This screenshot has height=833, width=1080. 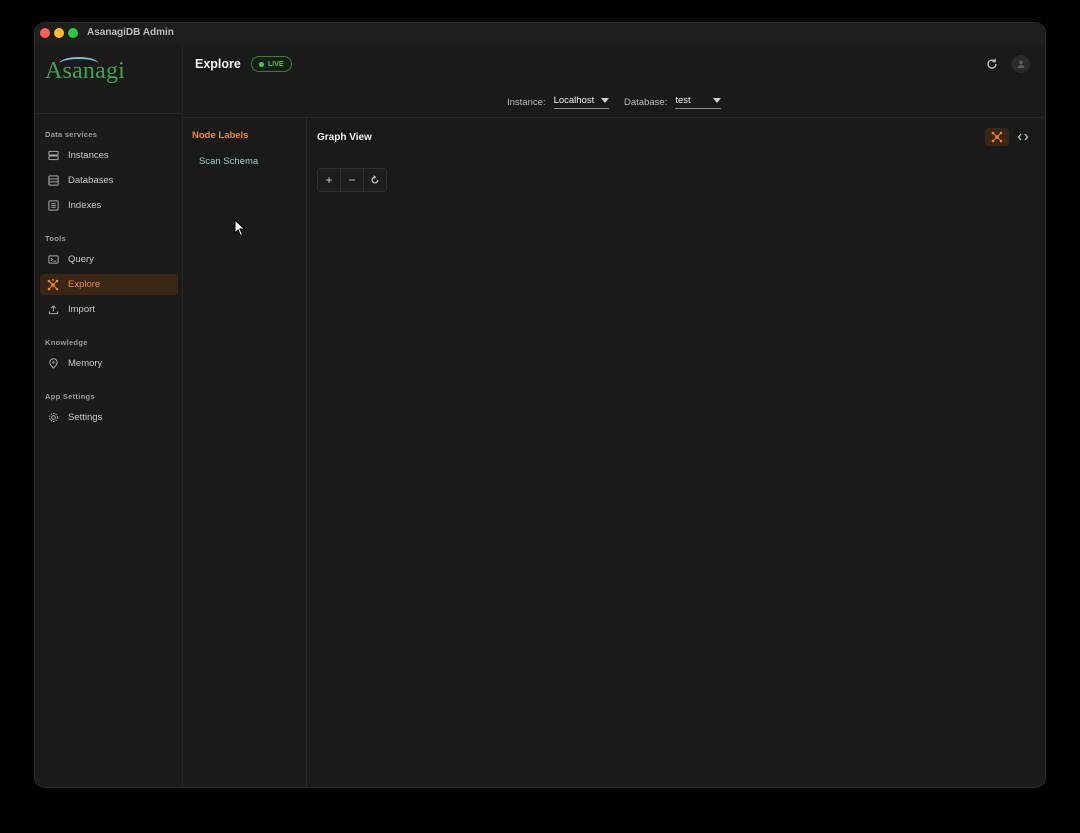 I want to click on zoom-window-button, so click(x=73, y=33).